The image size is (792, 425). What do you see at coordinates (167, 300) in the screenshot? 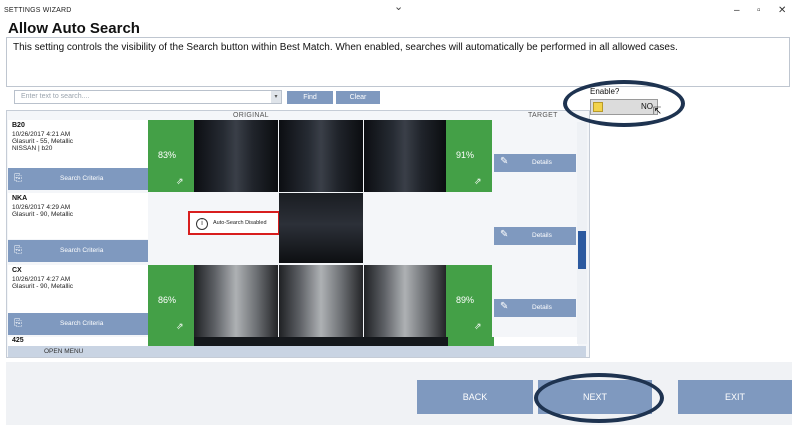
I see `match-percent-value: 86%` at bounding box center [167, 300].